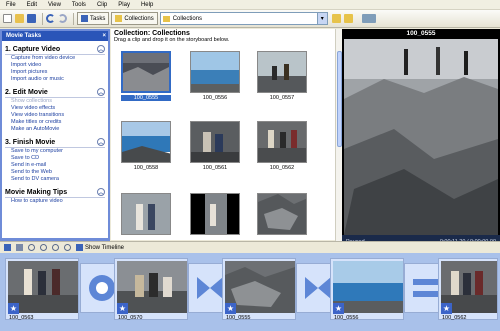  What do you see at coordinates (55, 122) in the screenshot?
I see `task-link: Make titles or credits` at bounding box center [55, 122].